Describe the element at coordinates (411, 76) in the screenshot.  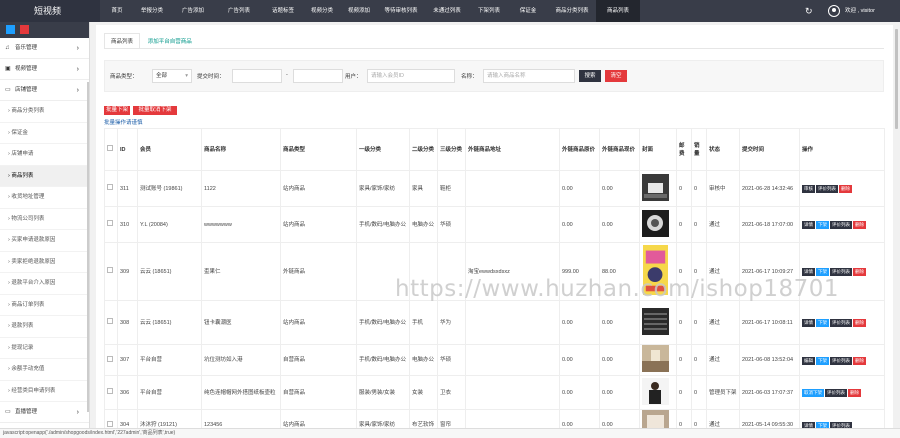
I see `user-input: 请输入会员ID` at that location.